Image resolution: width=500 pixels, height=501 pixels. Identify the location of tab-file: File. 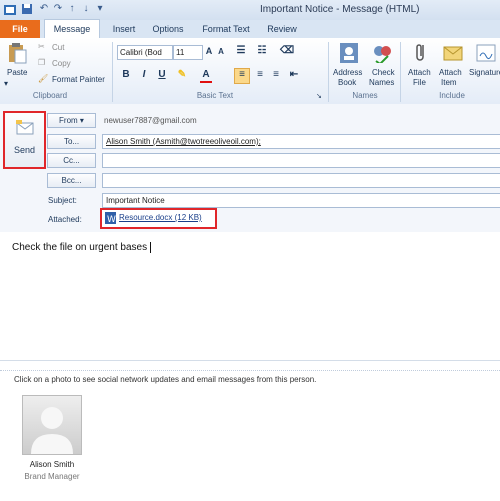
(20, 29).